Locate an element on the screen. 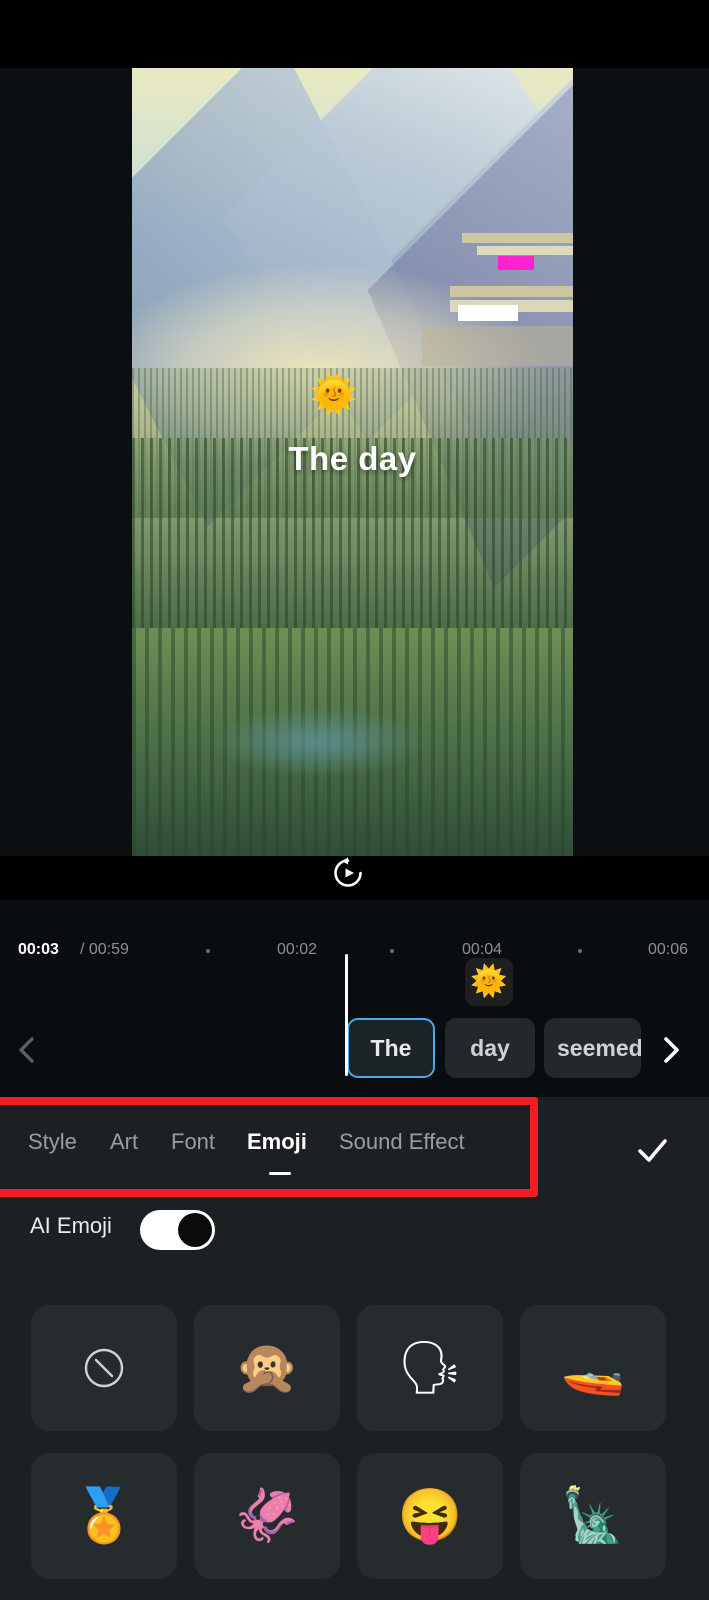 The height and width of the screenshot is (1600, 709). scroll-prev-button is located at coordinates (28, 1050).